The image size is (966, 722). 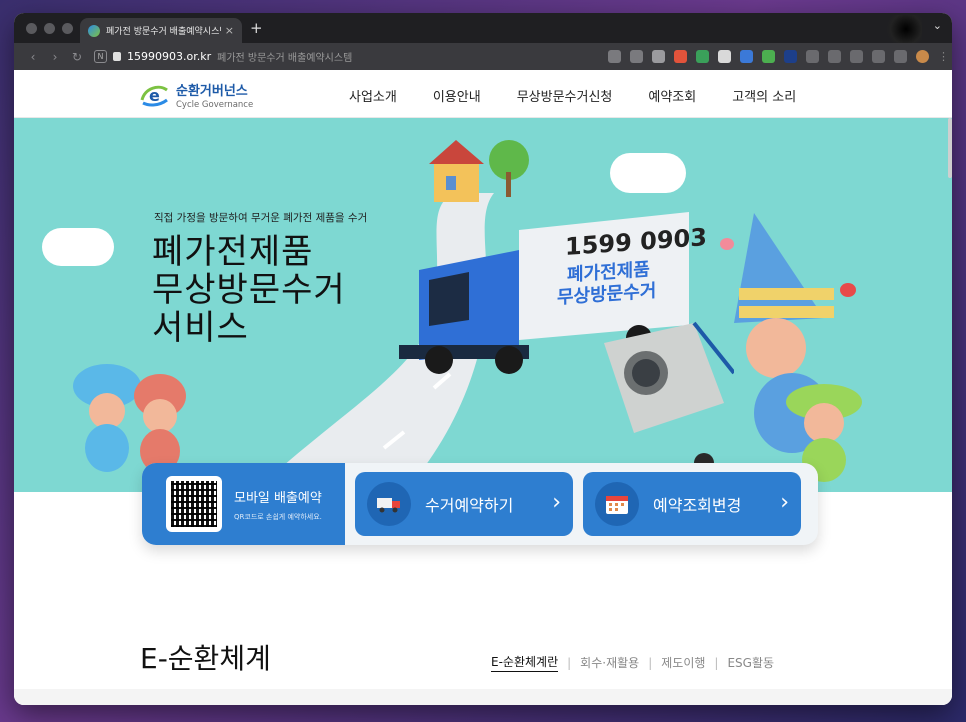 What do you see at coordinates (200, 328) in the screenshot?
I see `hero-title-line3: 서비스` at bounding box center [200, 328].